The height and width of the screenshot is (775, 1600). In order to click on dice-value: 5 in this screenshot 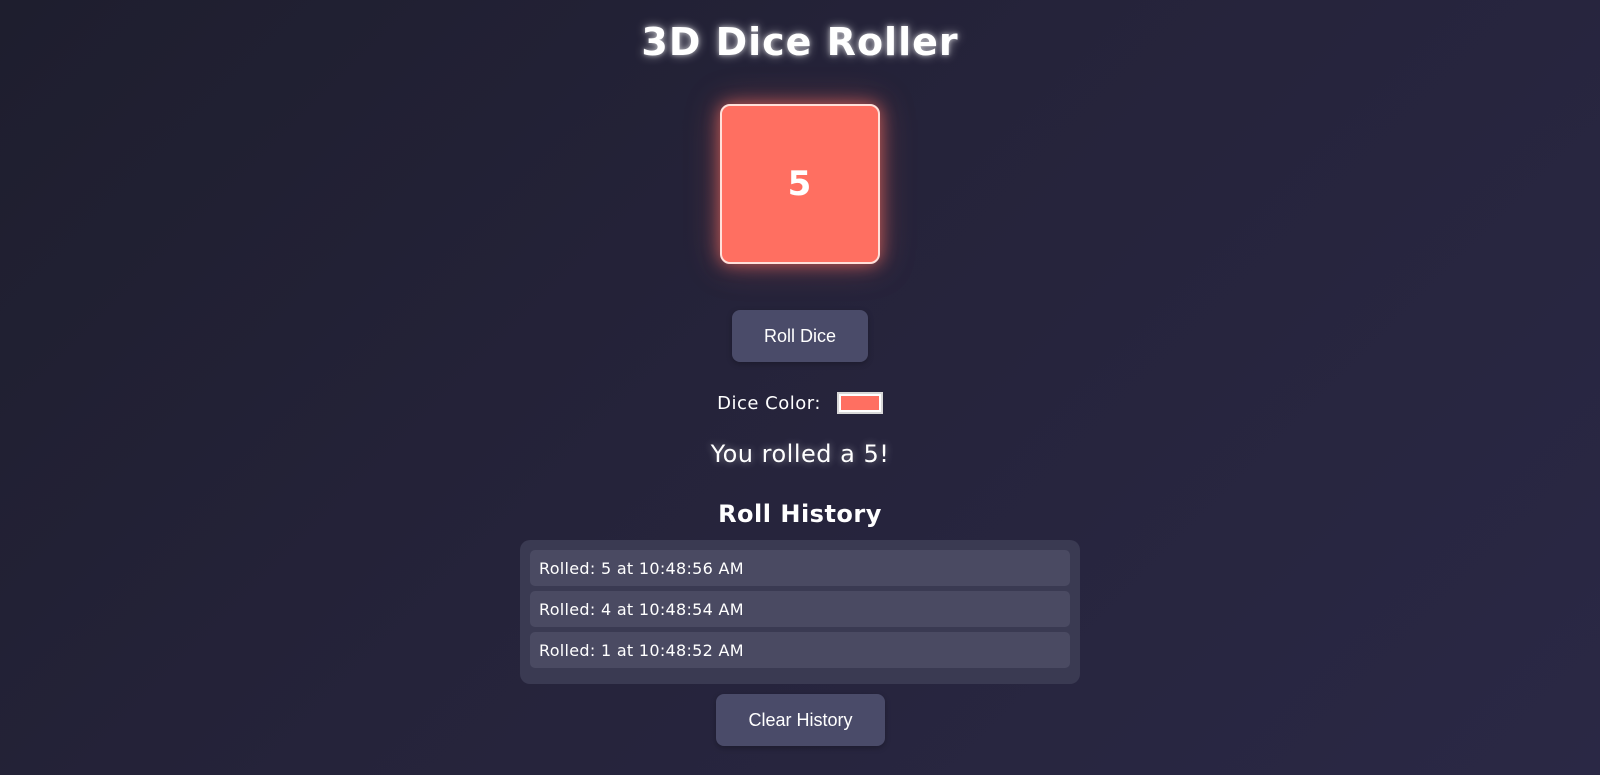, I will do `click(800, 184)`.